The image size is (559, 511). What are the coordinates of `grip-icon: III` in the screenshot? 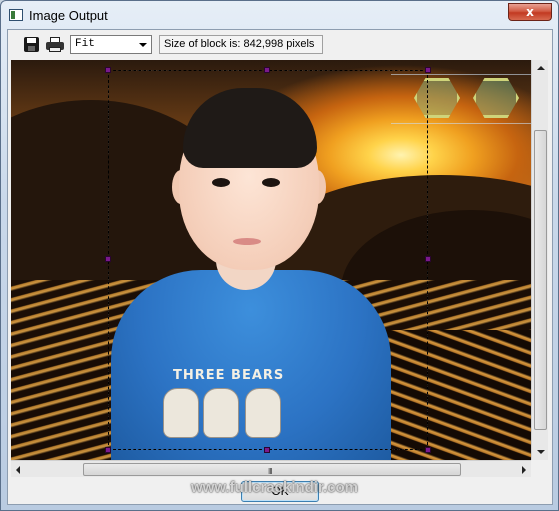 It's located at (270, 471).